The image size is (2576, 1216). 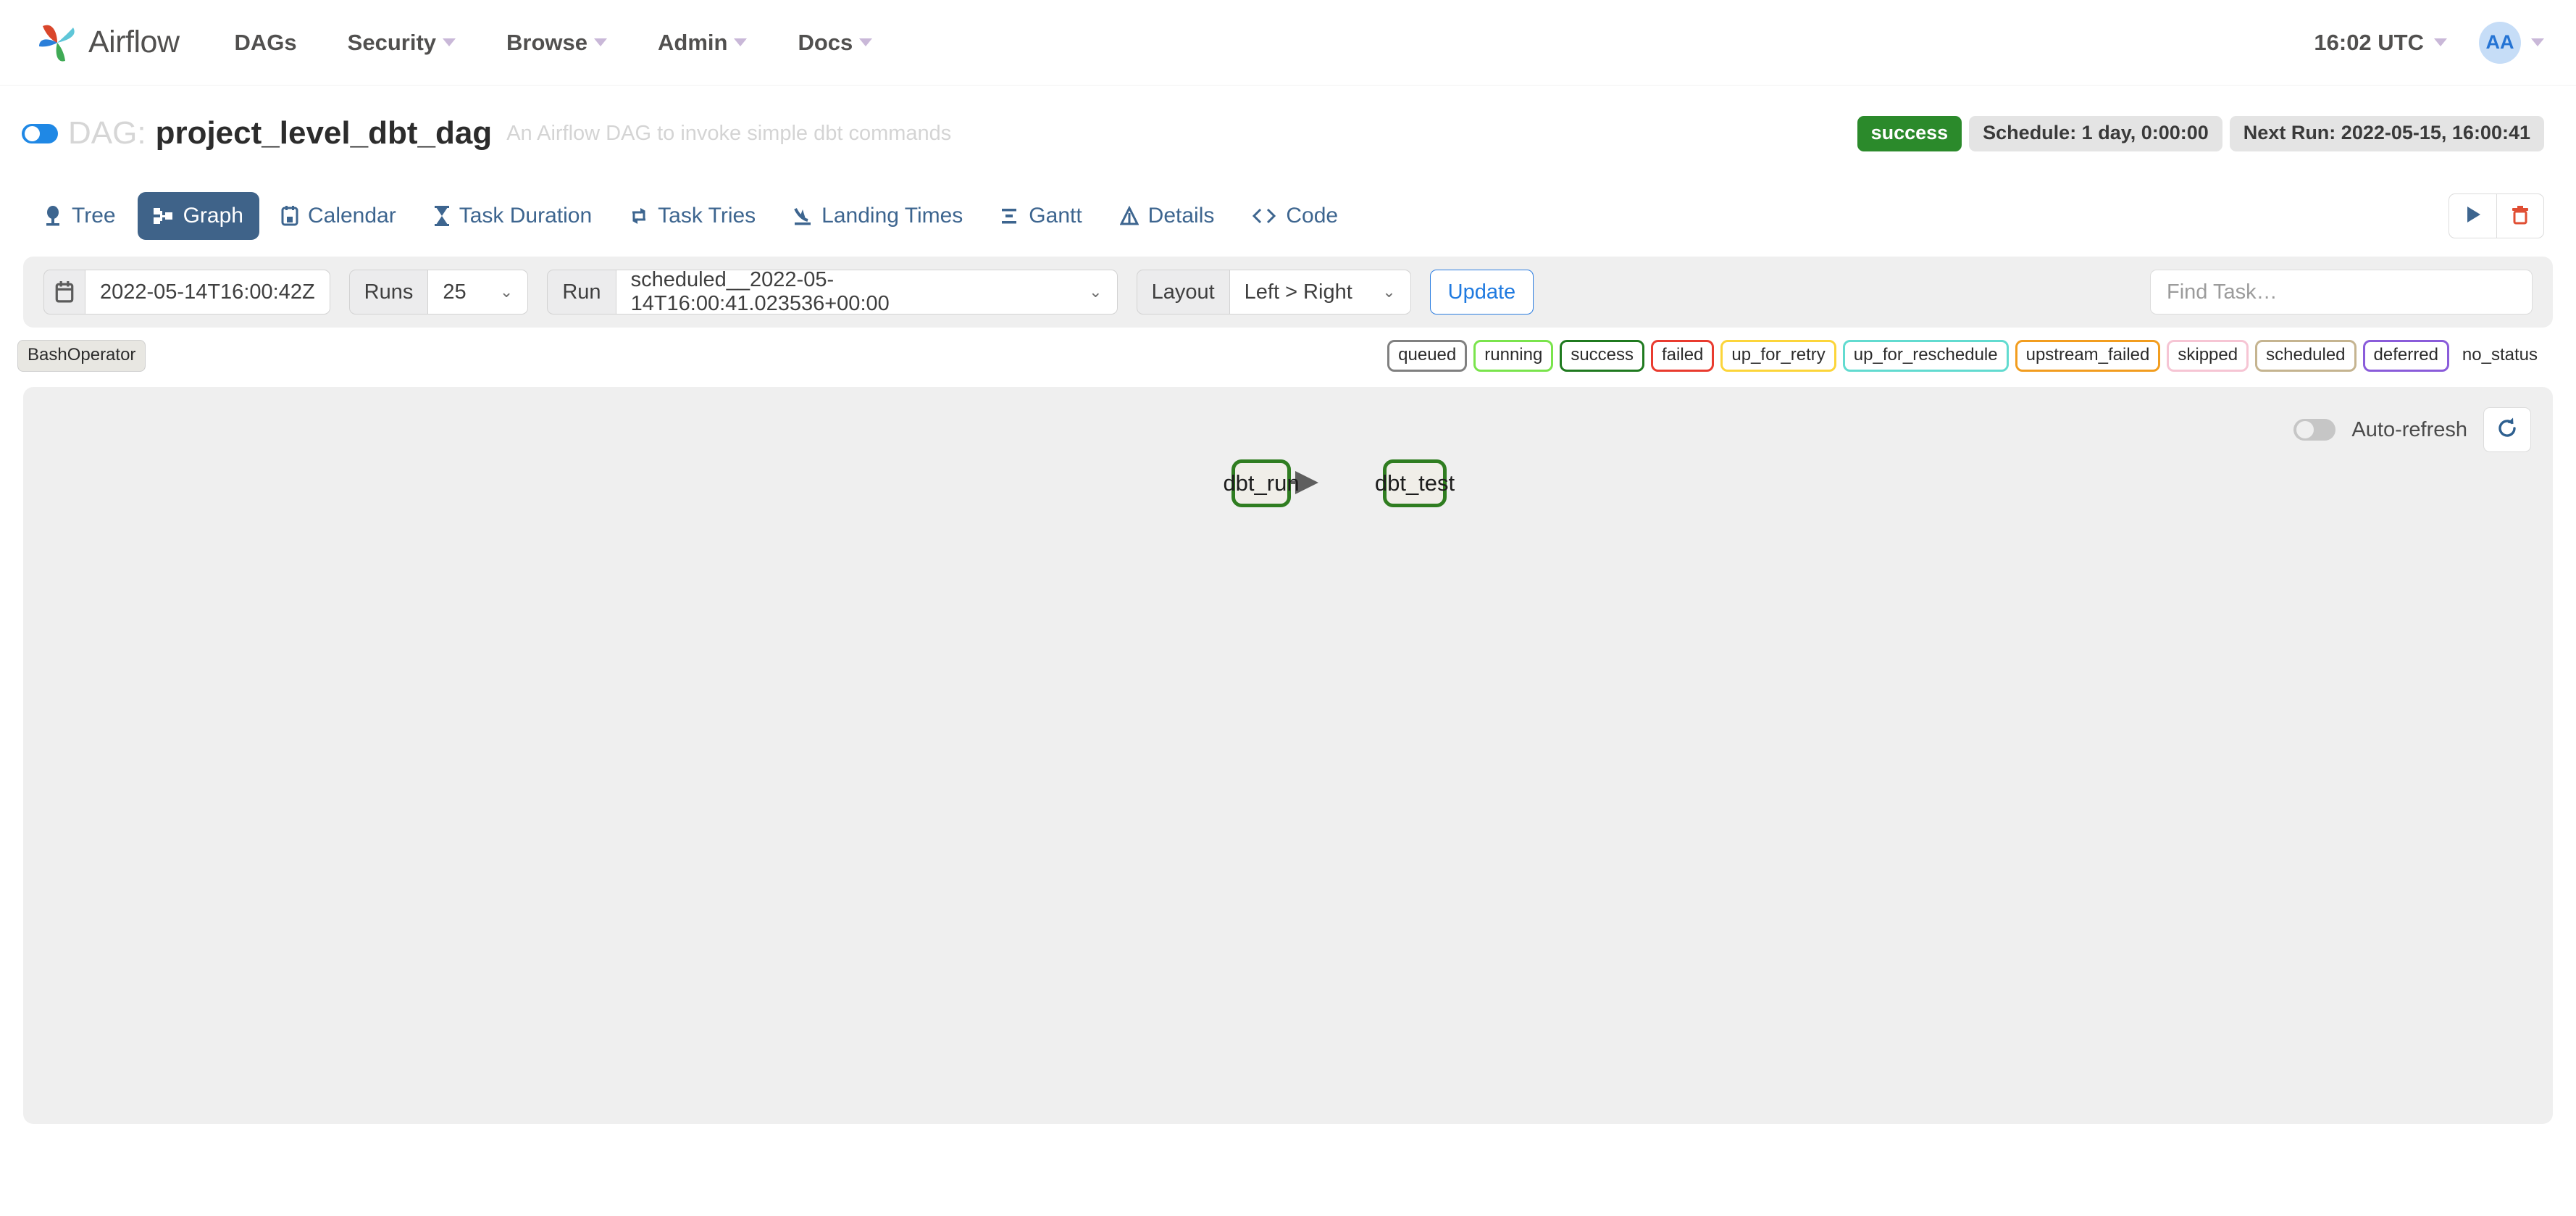 What do you see at coordinates (2386, 133) in the screenshot?
I see `next-run-badge: Next Run: 2022-05-15, 16:00:41` at bounding box center [2386, 133].